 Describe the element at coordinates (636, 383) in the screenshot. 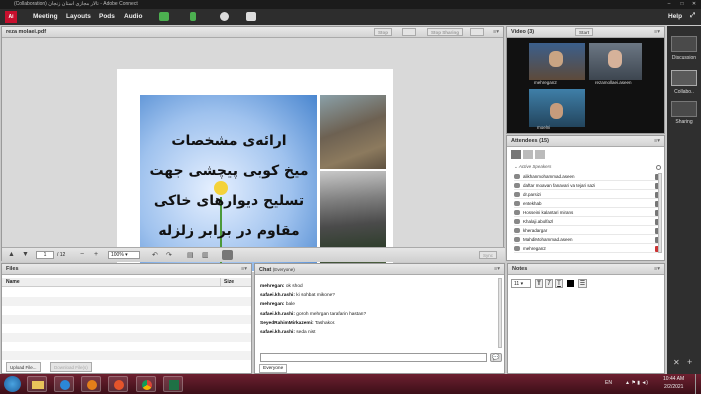

I see `tray-icons: ▲ ⚑ ▮ ◄)` at that location.